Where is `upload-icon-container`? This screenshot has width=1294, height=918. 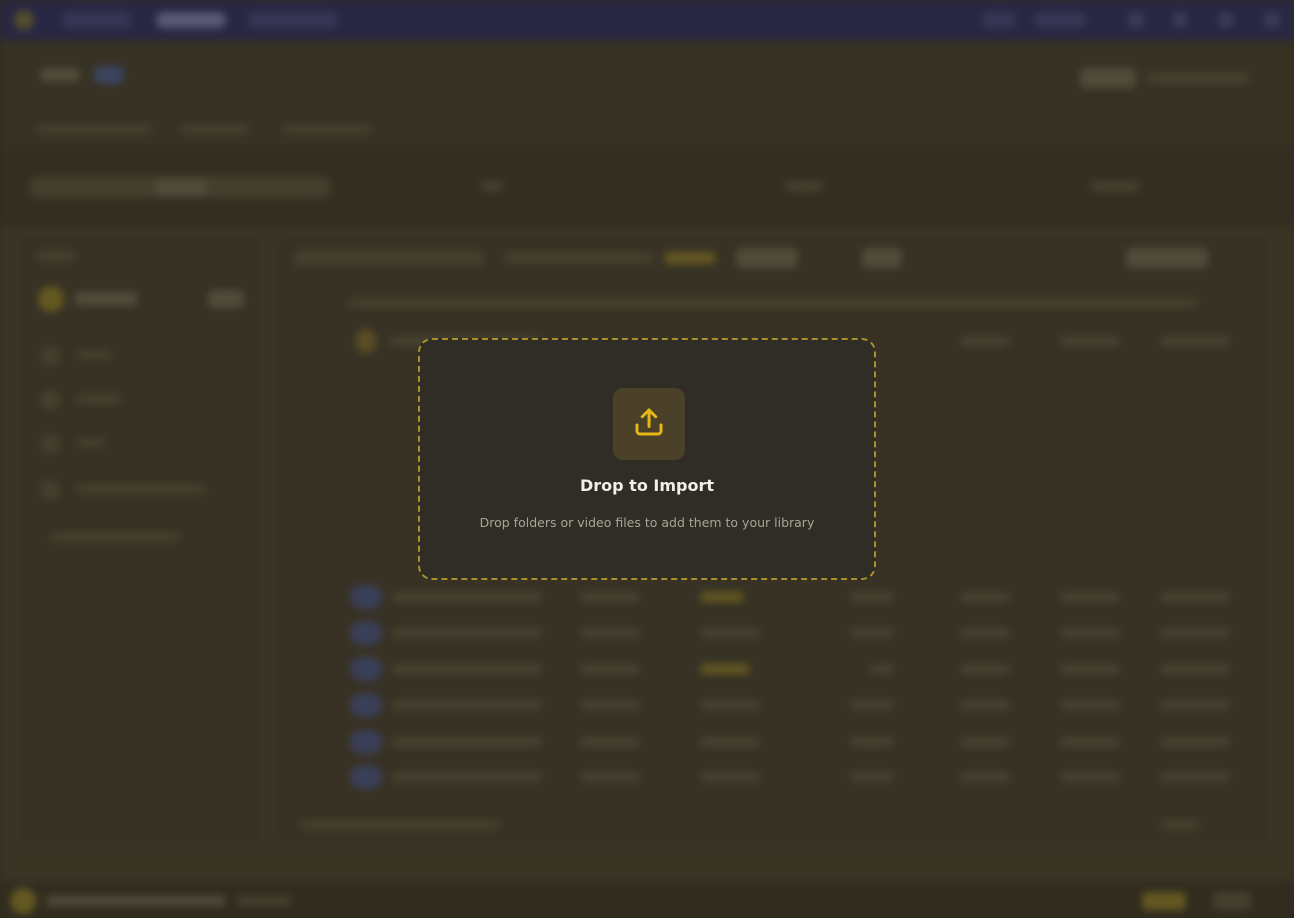
upload-icon-container is located at coordinates (649, 424).